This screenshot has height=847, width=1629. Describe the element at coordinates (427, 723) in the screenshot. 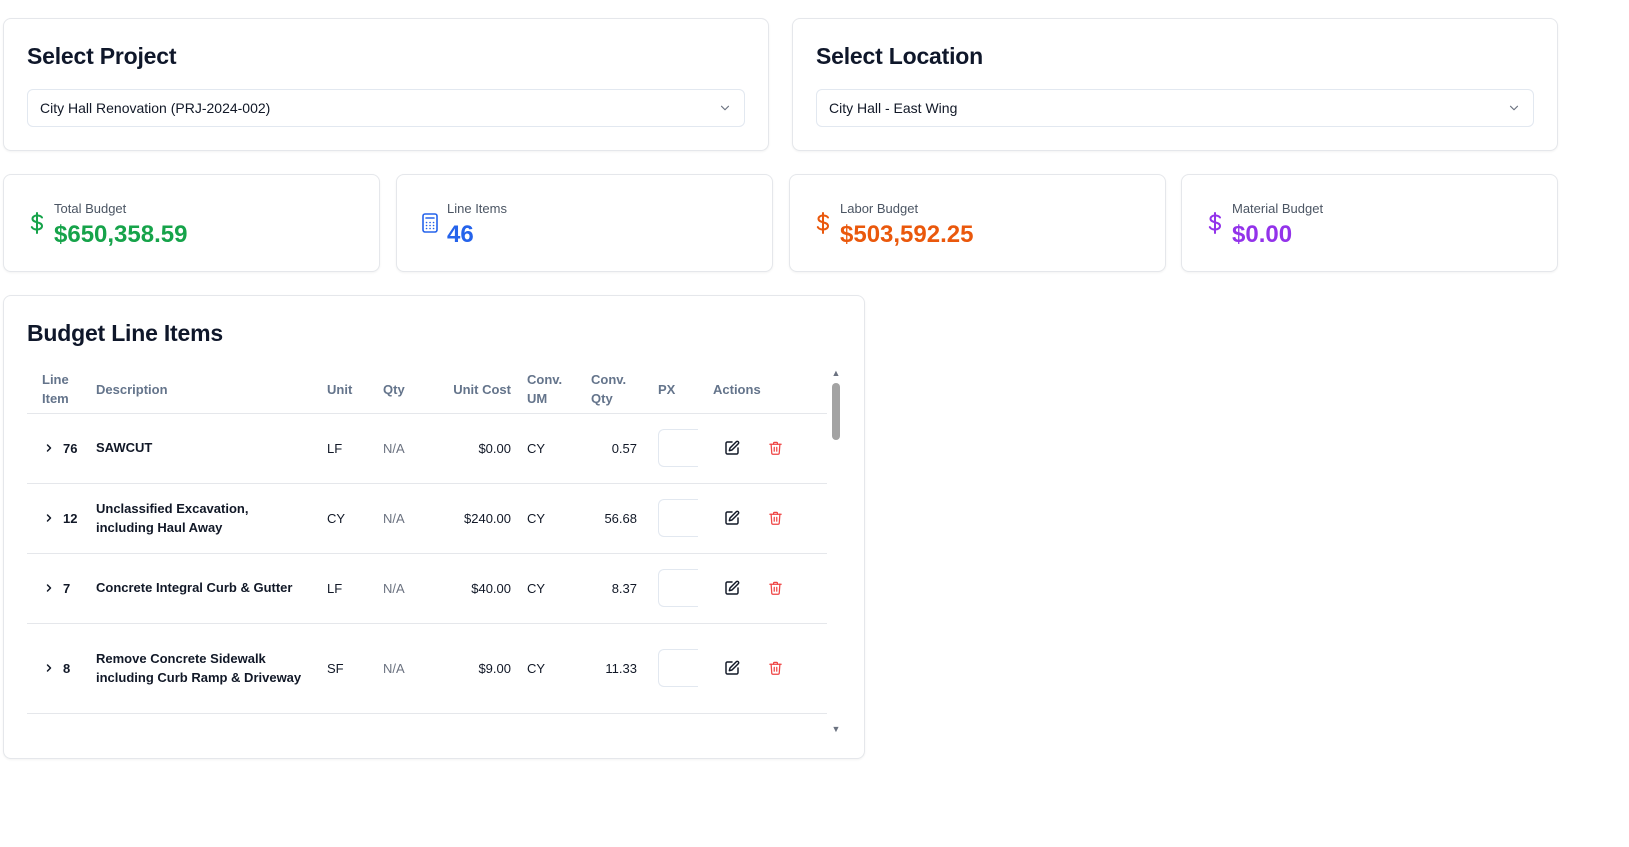

I see `table-row` at that location.